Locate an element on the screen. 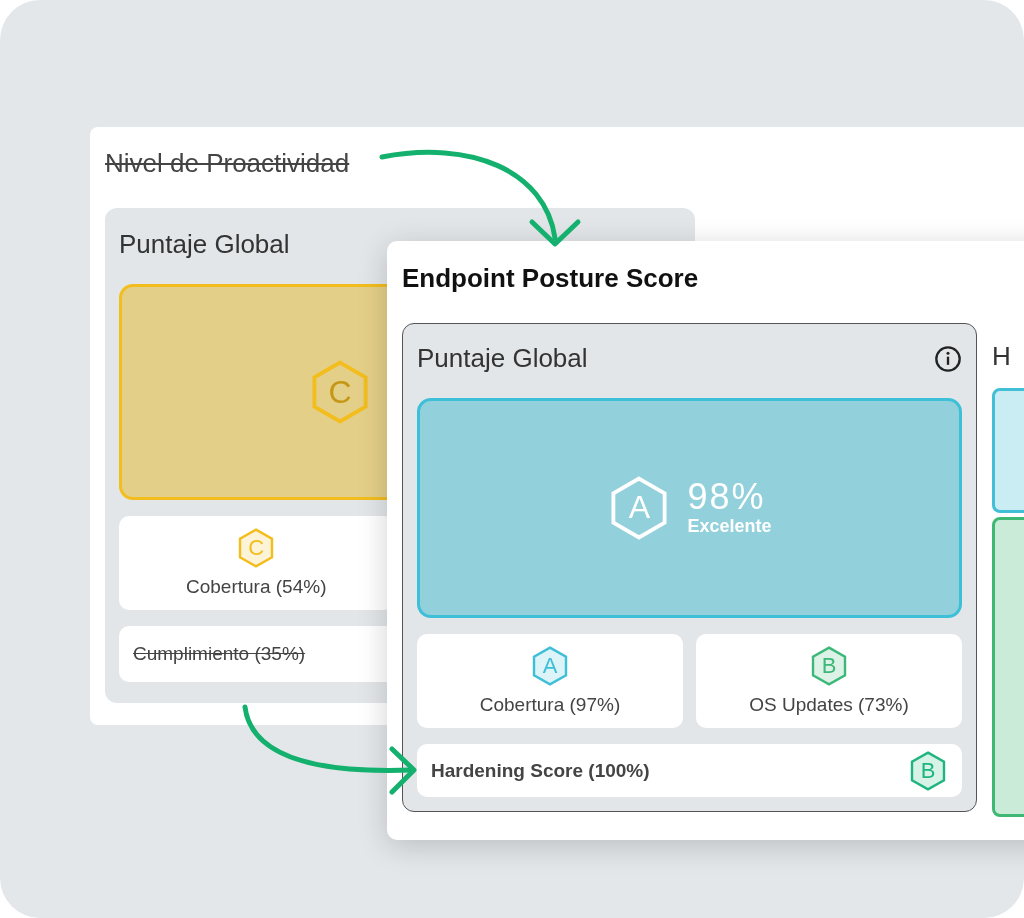  card-title: Endpoint Posture Score is located at coordinates (550, 278).